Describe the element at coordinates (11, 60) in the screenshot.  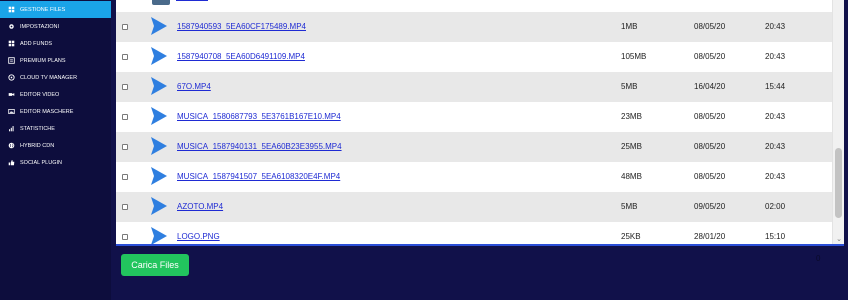
I see `list-icon` at that location.